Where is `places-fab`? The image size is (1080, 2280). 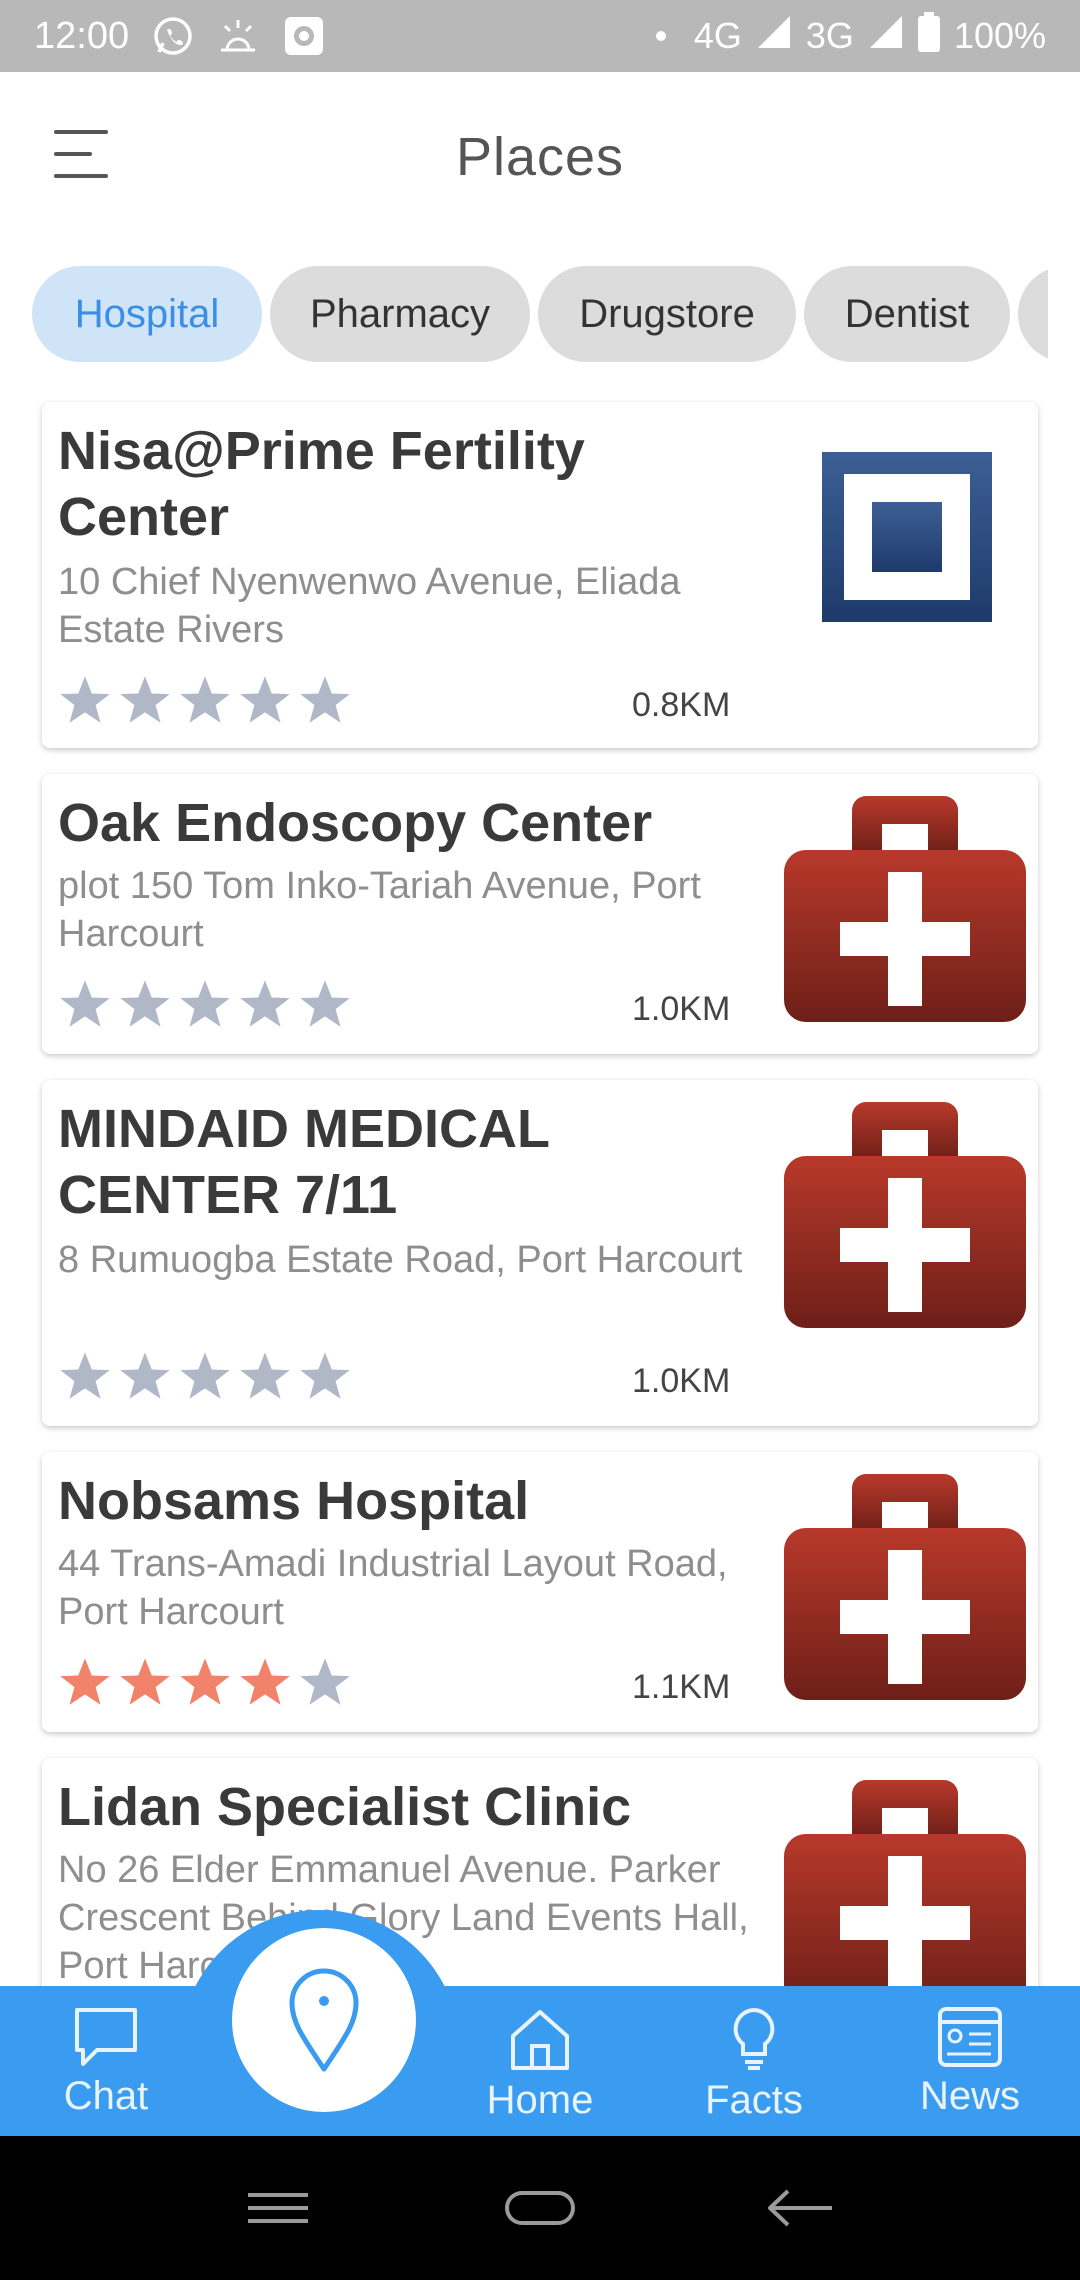 places-fab is located at coordinates (324, 2020).